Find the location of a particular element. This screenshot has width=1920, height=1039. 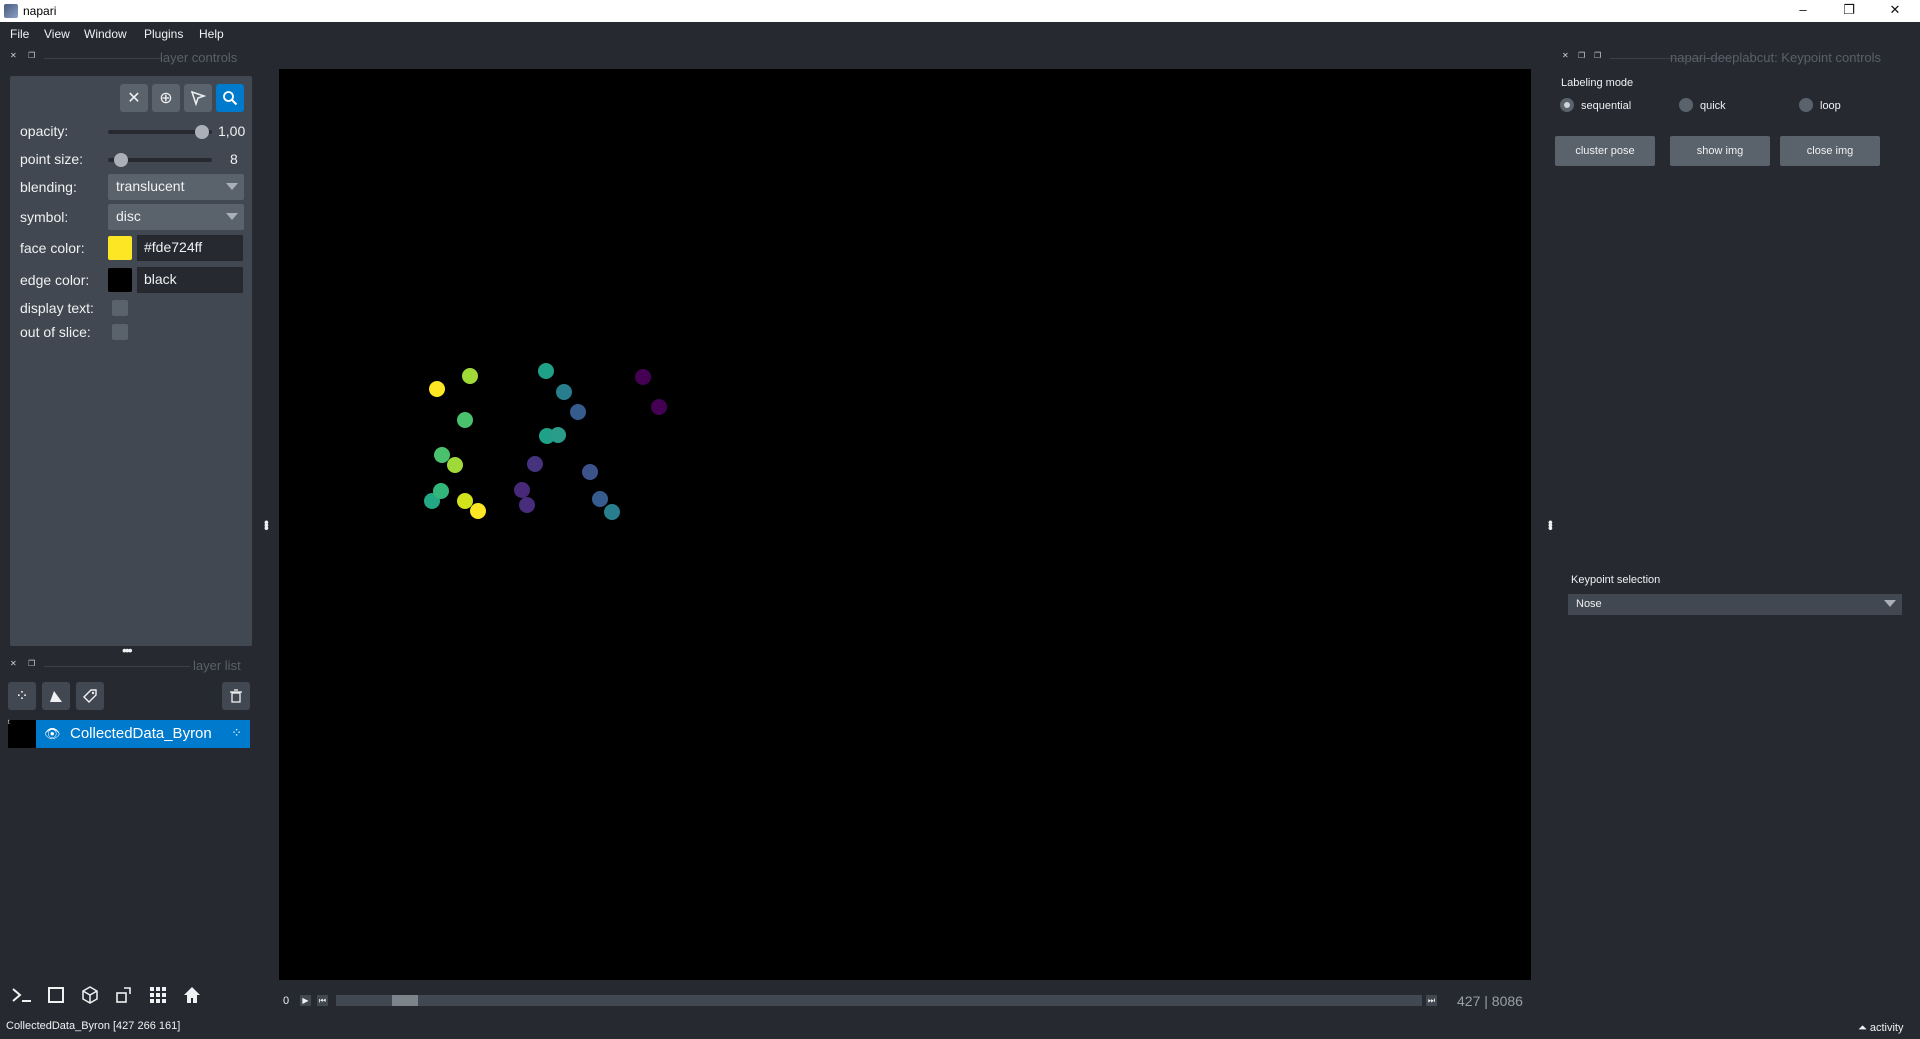

layer-name: CollectedData_Byron is located at coordinates (141, 733).